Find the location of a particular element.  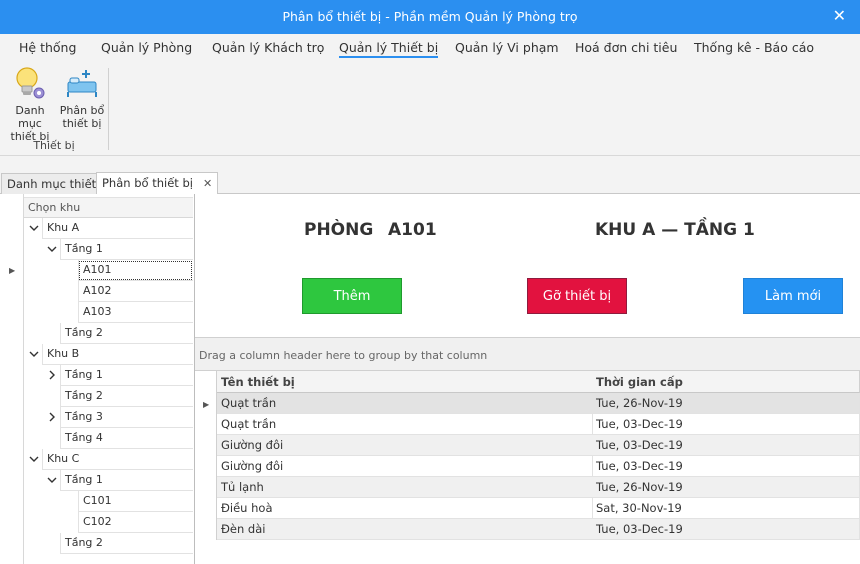

tree-node: C102 is located at coordinates (135, 522).